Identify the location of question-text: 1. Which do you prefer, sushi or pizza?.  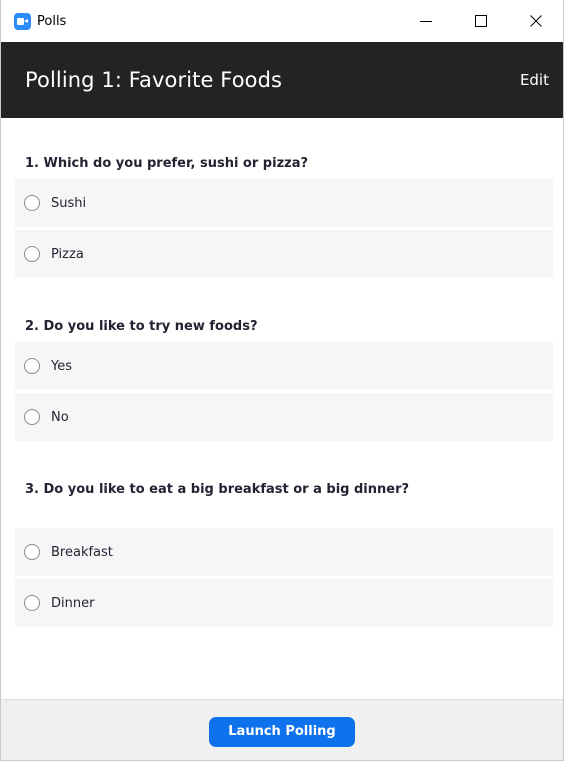
(167, 163).